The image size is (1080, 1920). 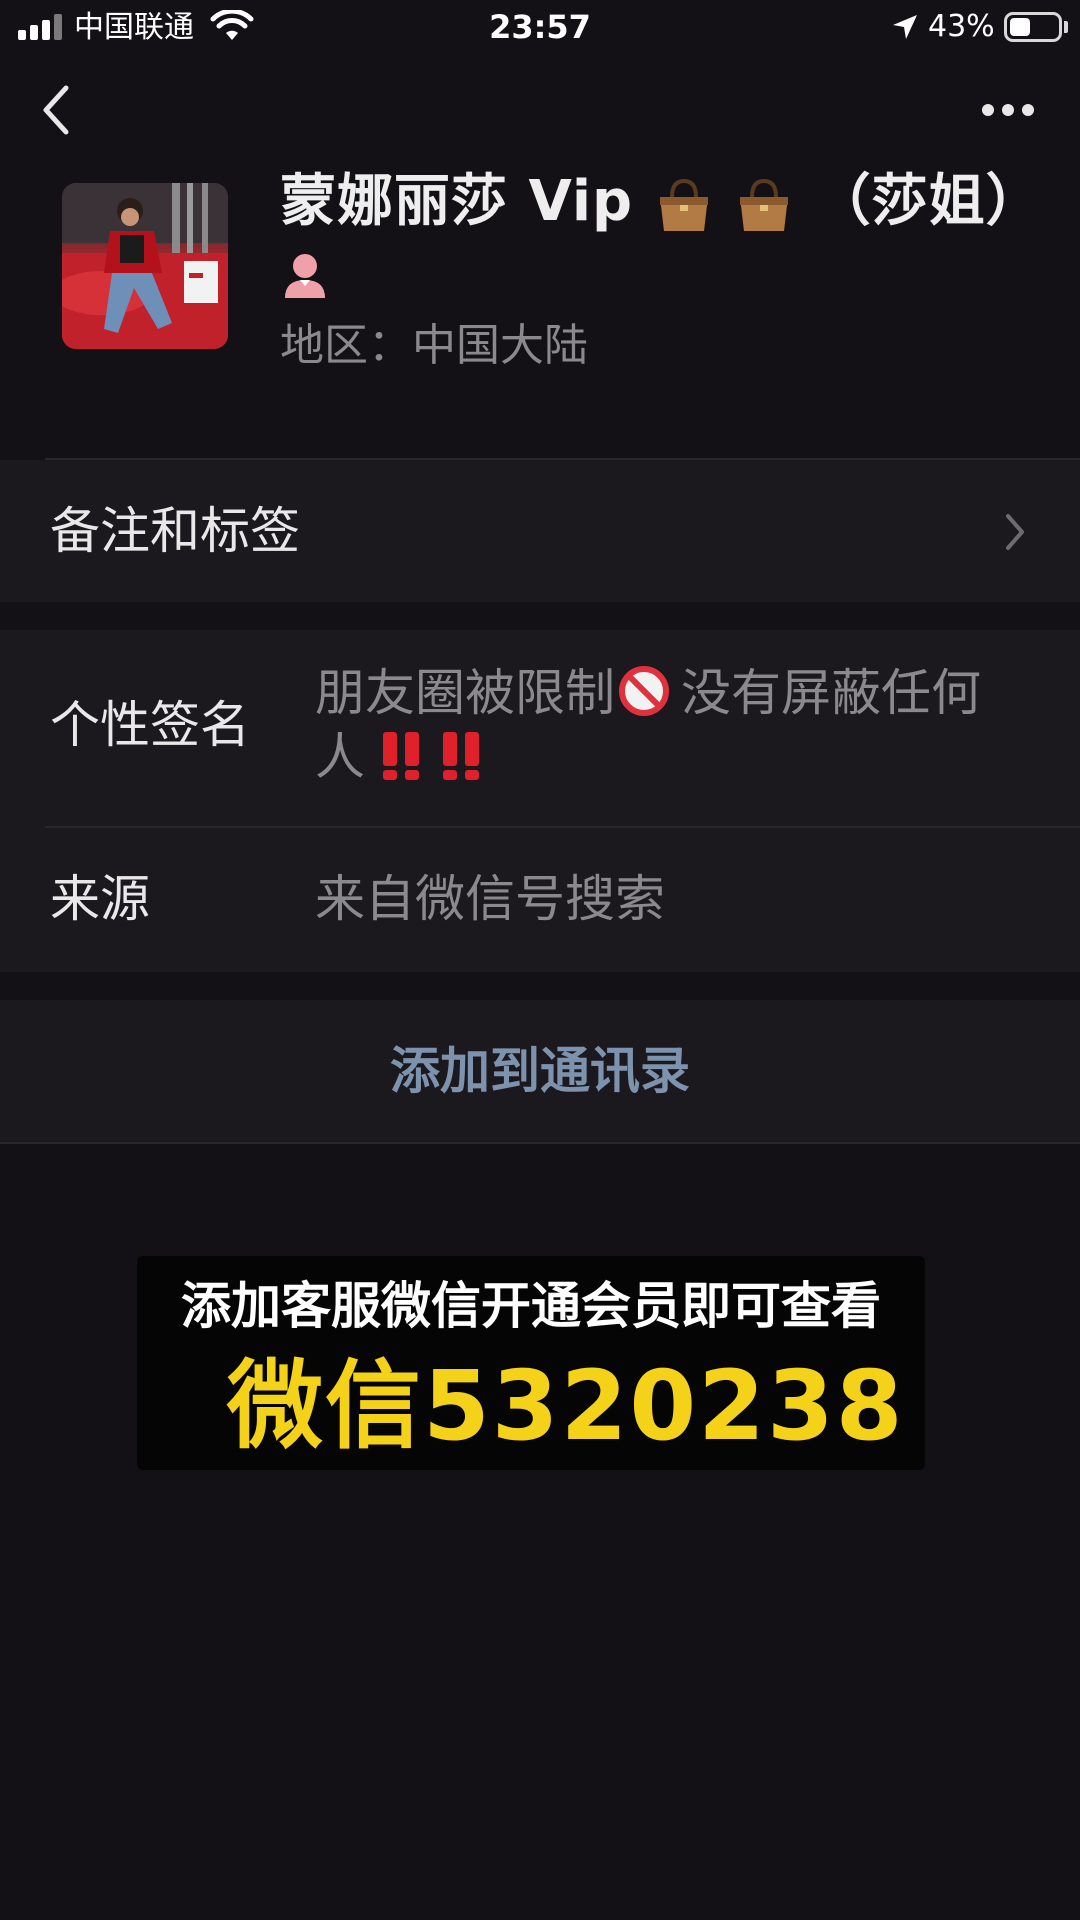 I want to click on profile-name-text: 蒙娜丽莎 Vip, so click(x=457, y=201).